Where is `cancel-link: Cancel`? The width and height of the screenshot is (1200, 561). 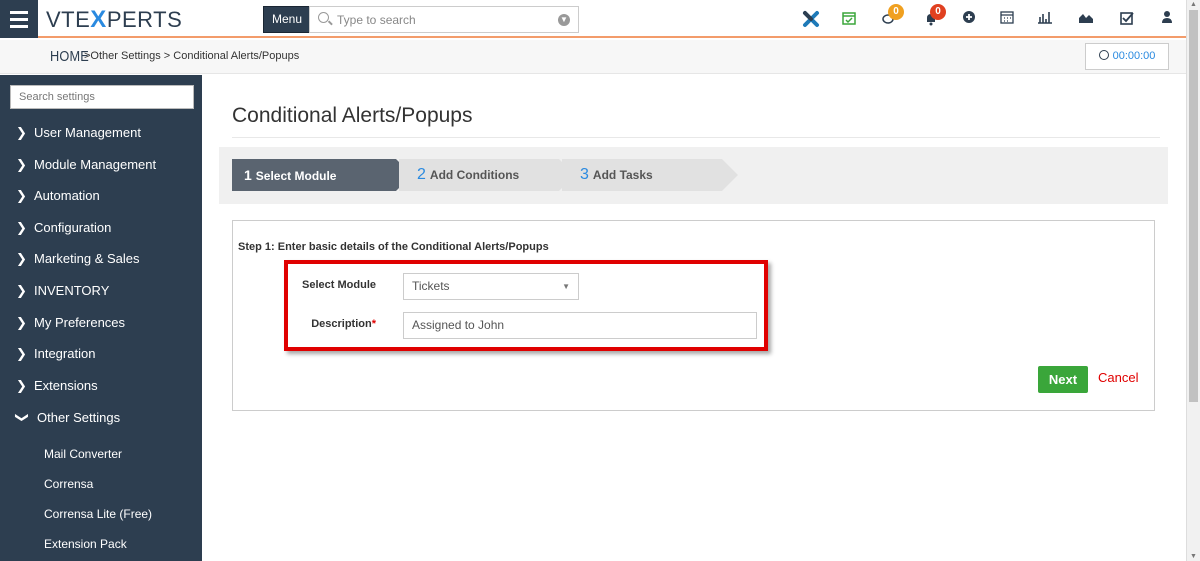 cancel-link: Cancel is located at coordinates (1118, 377).